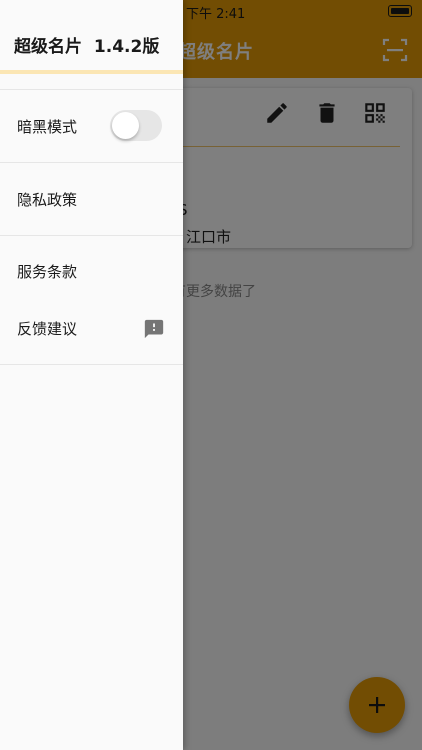 The width and height of the screenshot is (422, 750). I want to click on drawer-title: 超级名片 1.4.2版, so click(89, 44).